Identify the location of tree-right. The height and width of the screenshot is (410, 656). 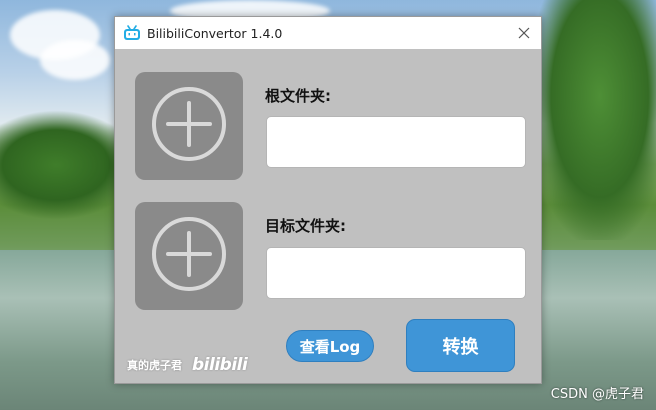
(593, 120).